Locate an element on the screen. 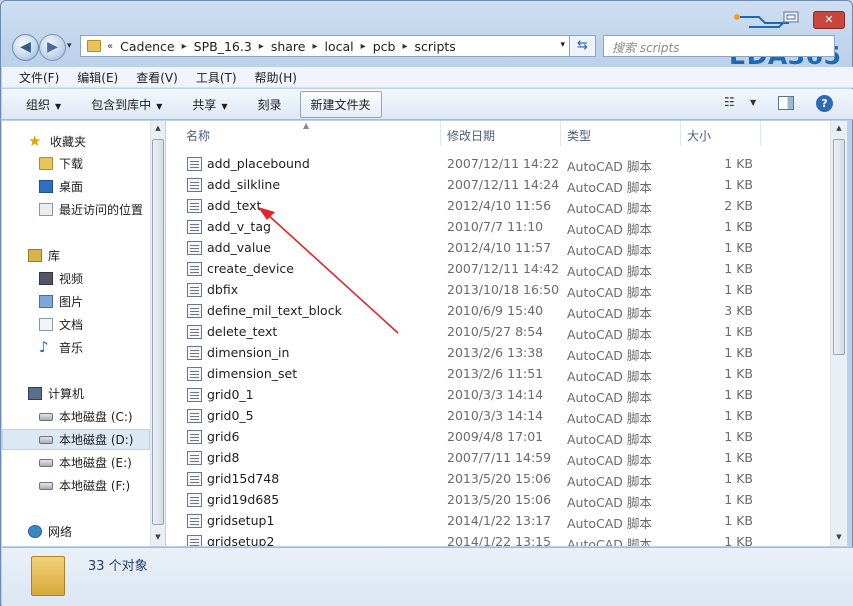 This screenshot has height=606, width=853. breadcrumb-scripts: scripts is located at coordinates (434, 46).